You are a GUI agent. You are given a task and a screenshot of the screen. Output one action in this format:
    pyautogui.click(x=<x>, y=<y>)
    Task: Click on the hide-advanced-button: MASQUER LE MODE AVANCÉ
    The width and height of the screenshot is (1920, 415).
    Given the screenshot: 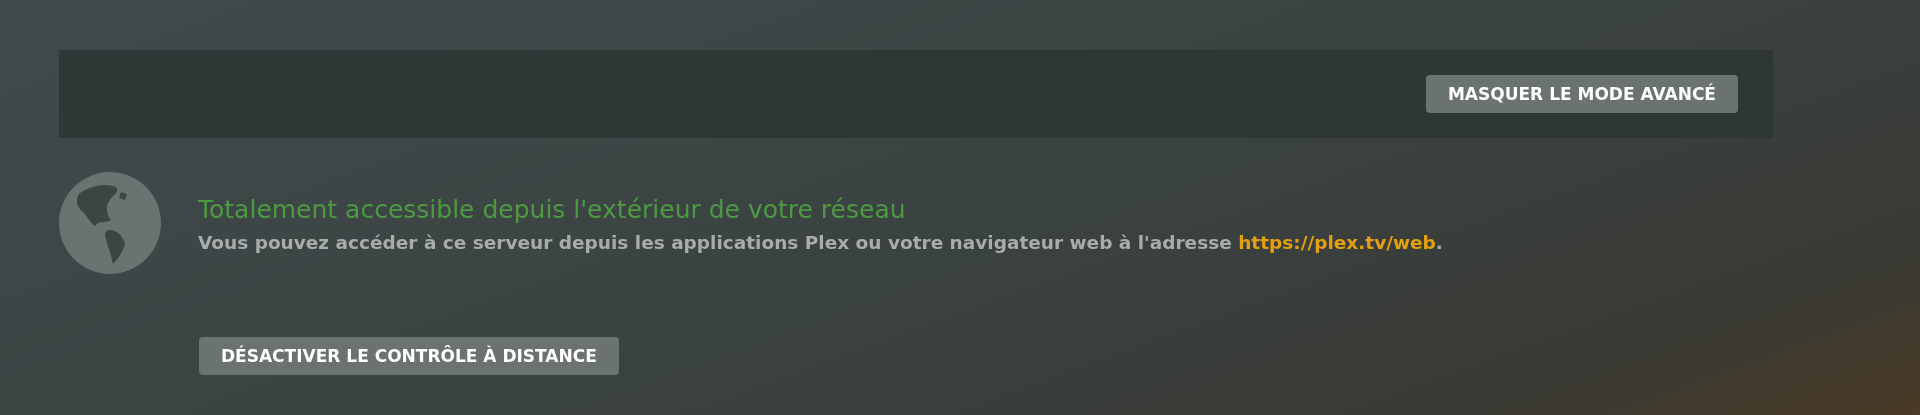 What is the action you would take?
    pyautogui.click(x=1581, y=94)
    